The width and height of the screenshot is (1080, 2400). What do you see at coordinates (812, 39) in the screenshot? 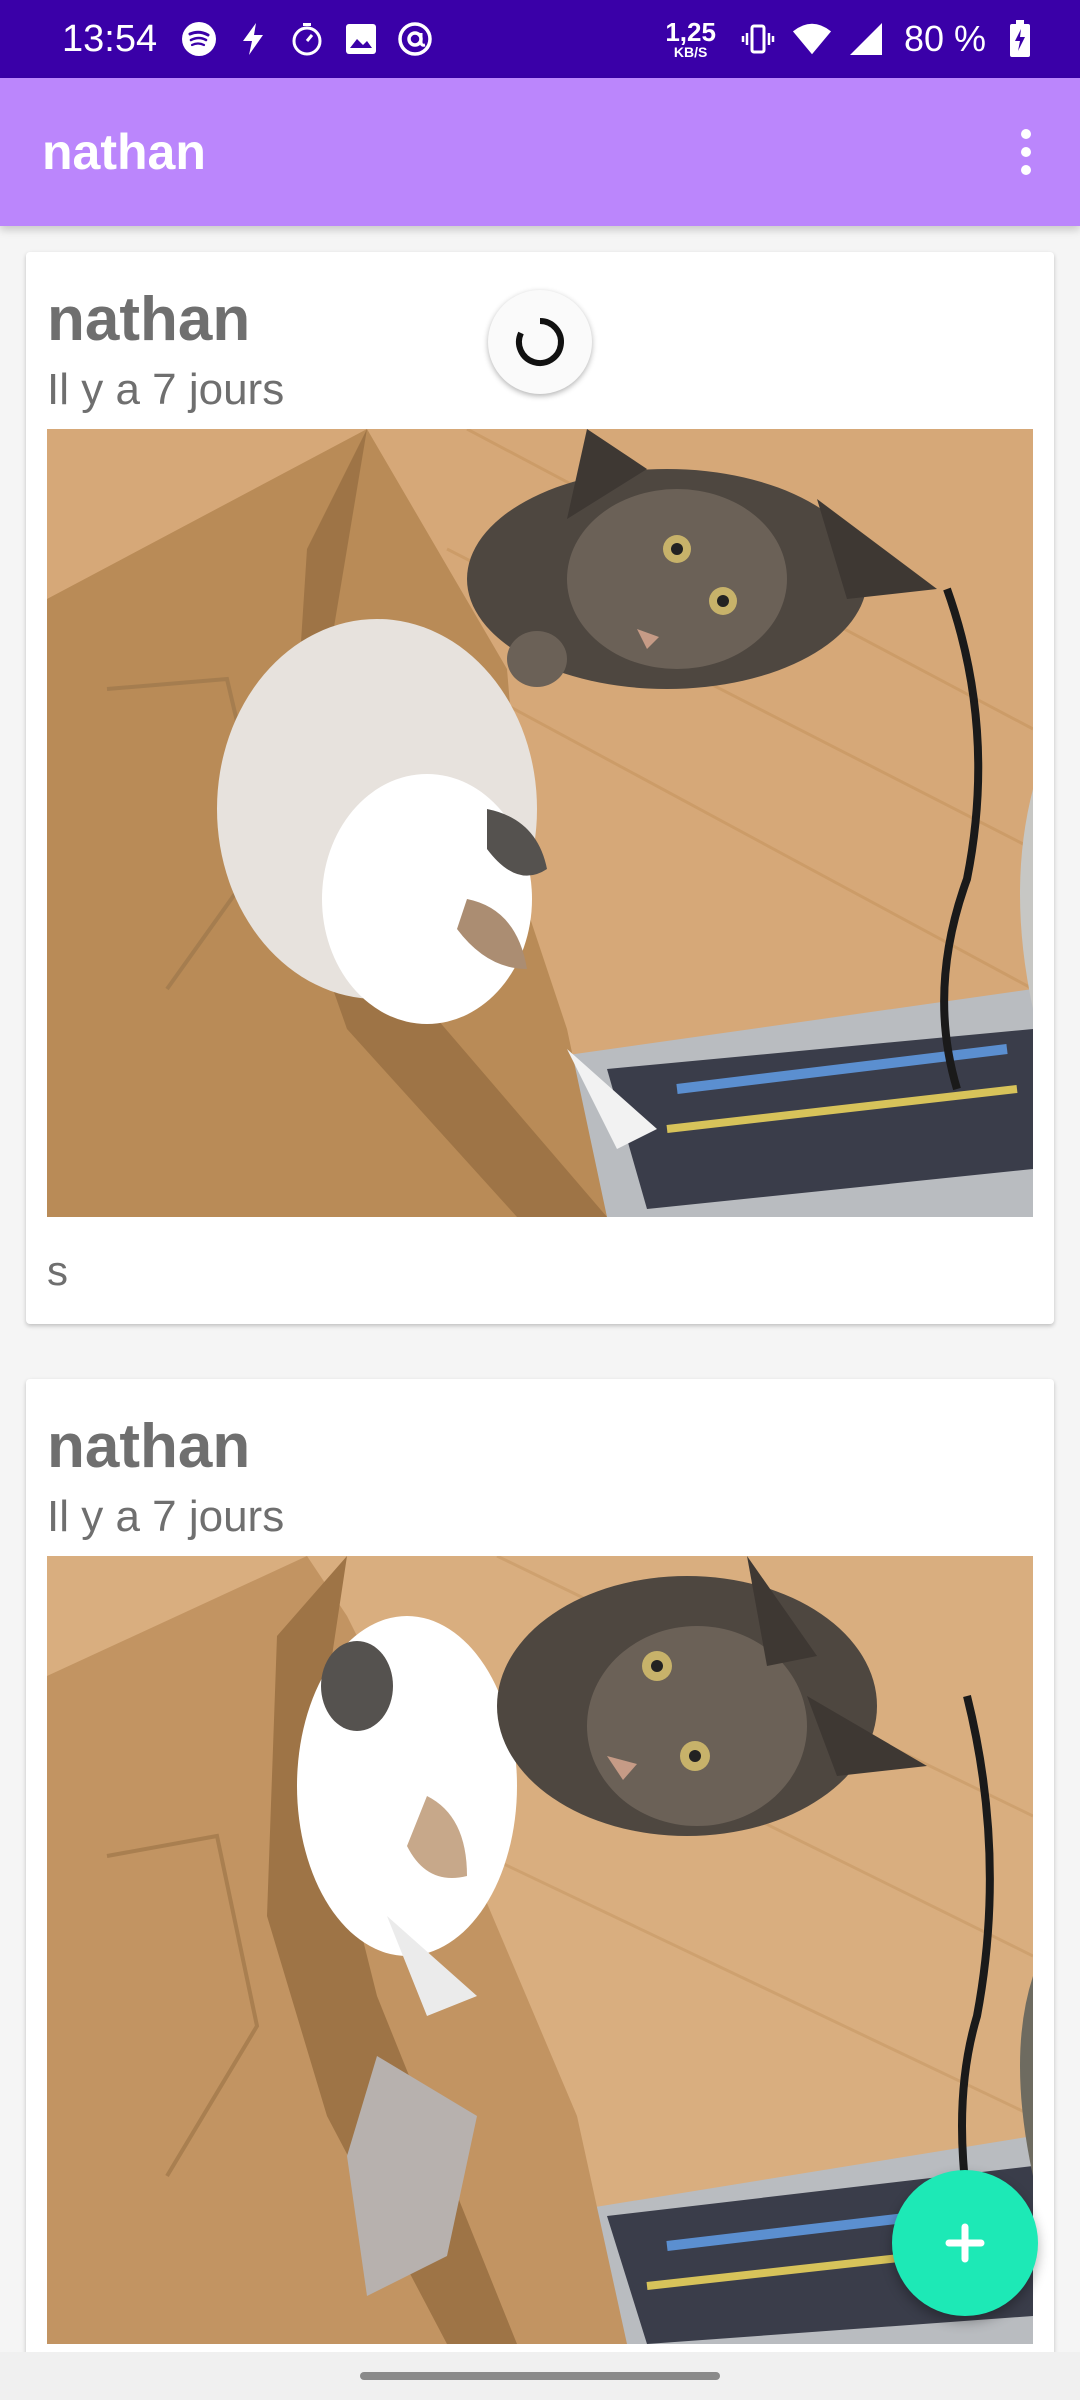
I see `wifi-icon` at bounding box center [812, 39].